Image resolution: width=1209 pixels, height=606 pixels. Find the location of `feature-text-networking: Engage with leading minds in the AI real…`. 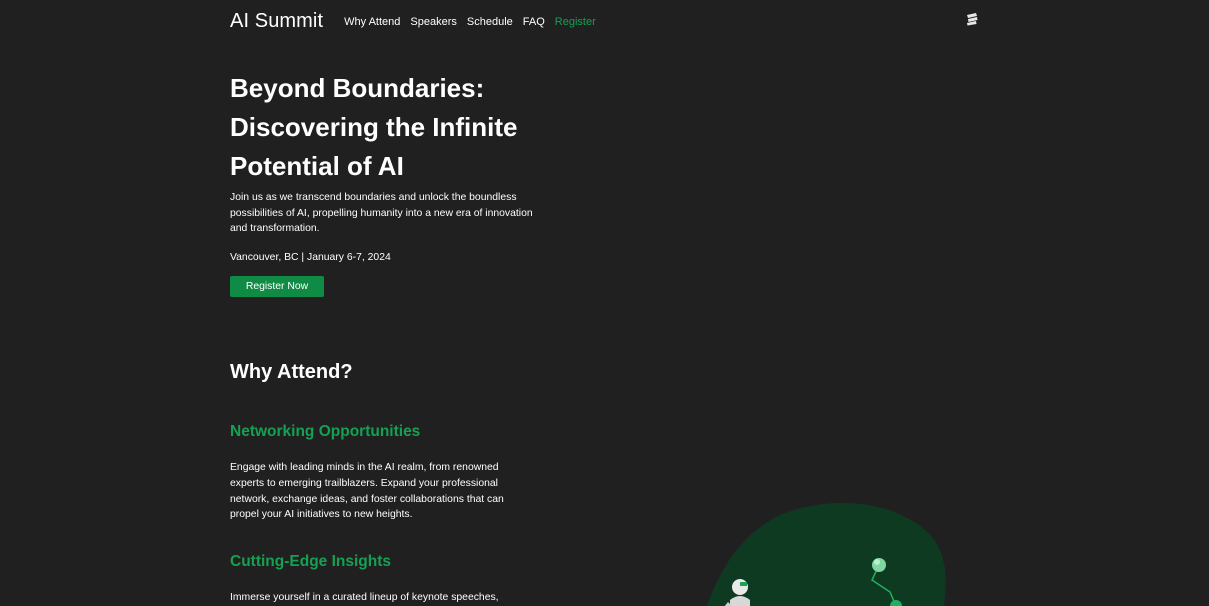

feature-text-networking: Engage with leading minds in the AI real… is located at coordinates (367, 491).